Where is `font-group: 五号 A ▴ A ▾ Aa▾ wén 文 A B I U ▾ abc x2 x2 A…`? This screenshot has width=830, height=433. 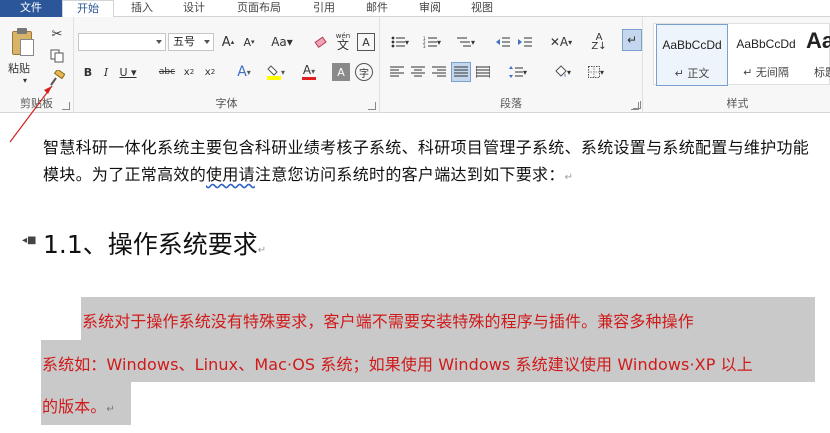
font-group: 五号 A ▴ A ▾ Aa▾ wén 文 A B I U ▾ abc x2 x2 A… is located at coordinates (227, 65).